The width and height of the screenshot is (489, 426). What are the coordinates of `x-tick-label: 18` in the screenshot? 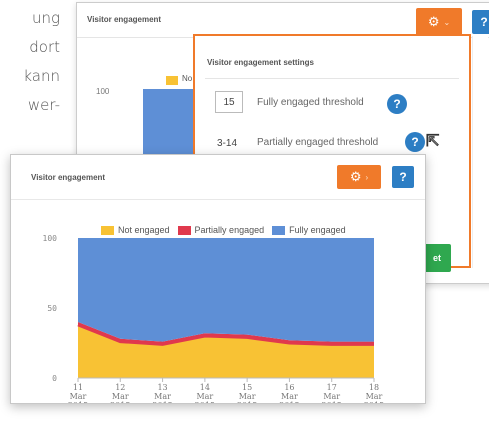 It's located at (374, 387).